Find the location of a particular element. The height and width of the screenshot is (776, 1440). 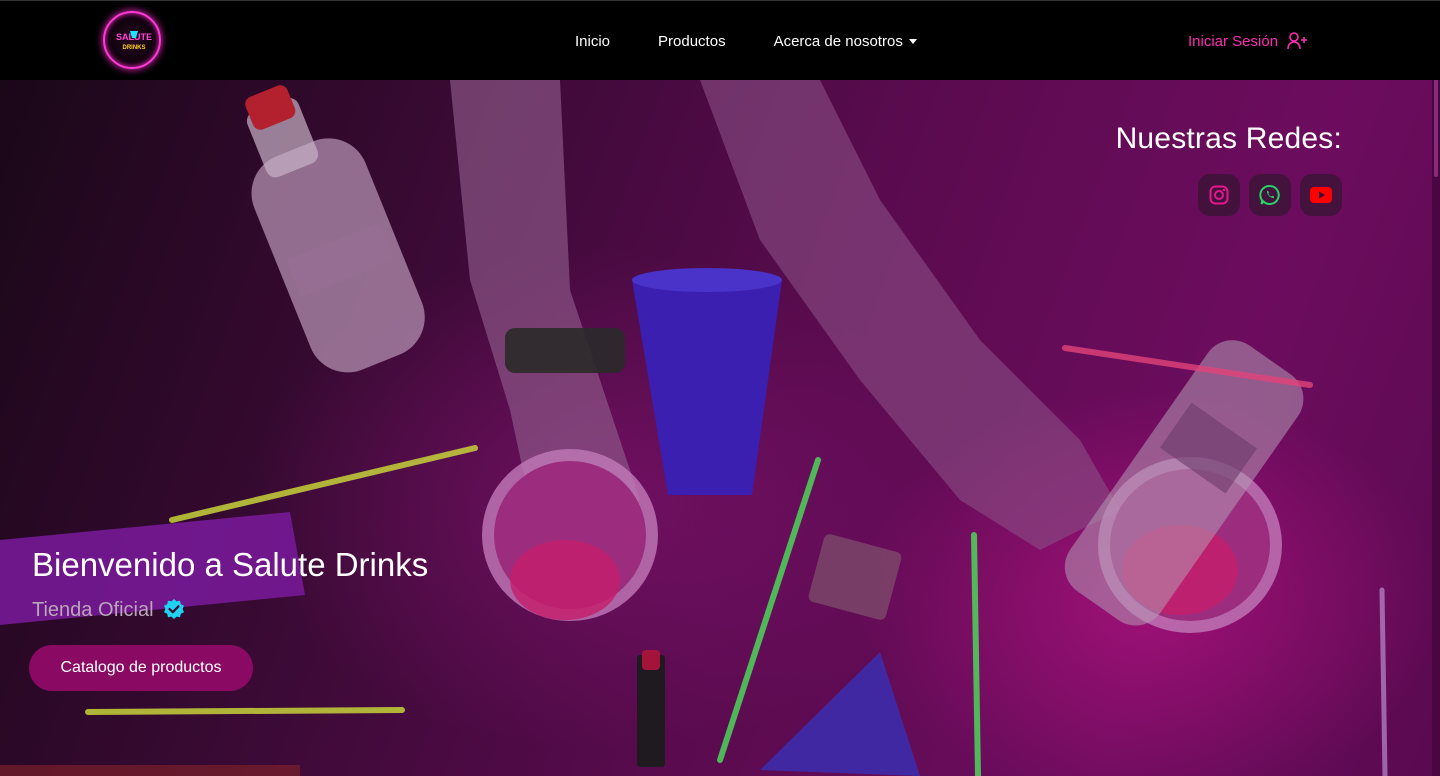

nav-link-inicio: Inicio is located at coordinates (592, 41).